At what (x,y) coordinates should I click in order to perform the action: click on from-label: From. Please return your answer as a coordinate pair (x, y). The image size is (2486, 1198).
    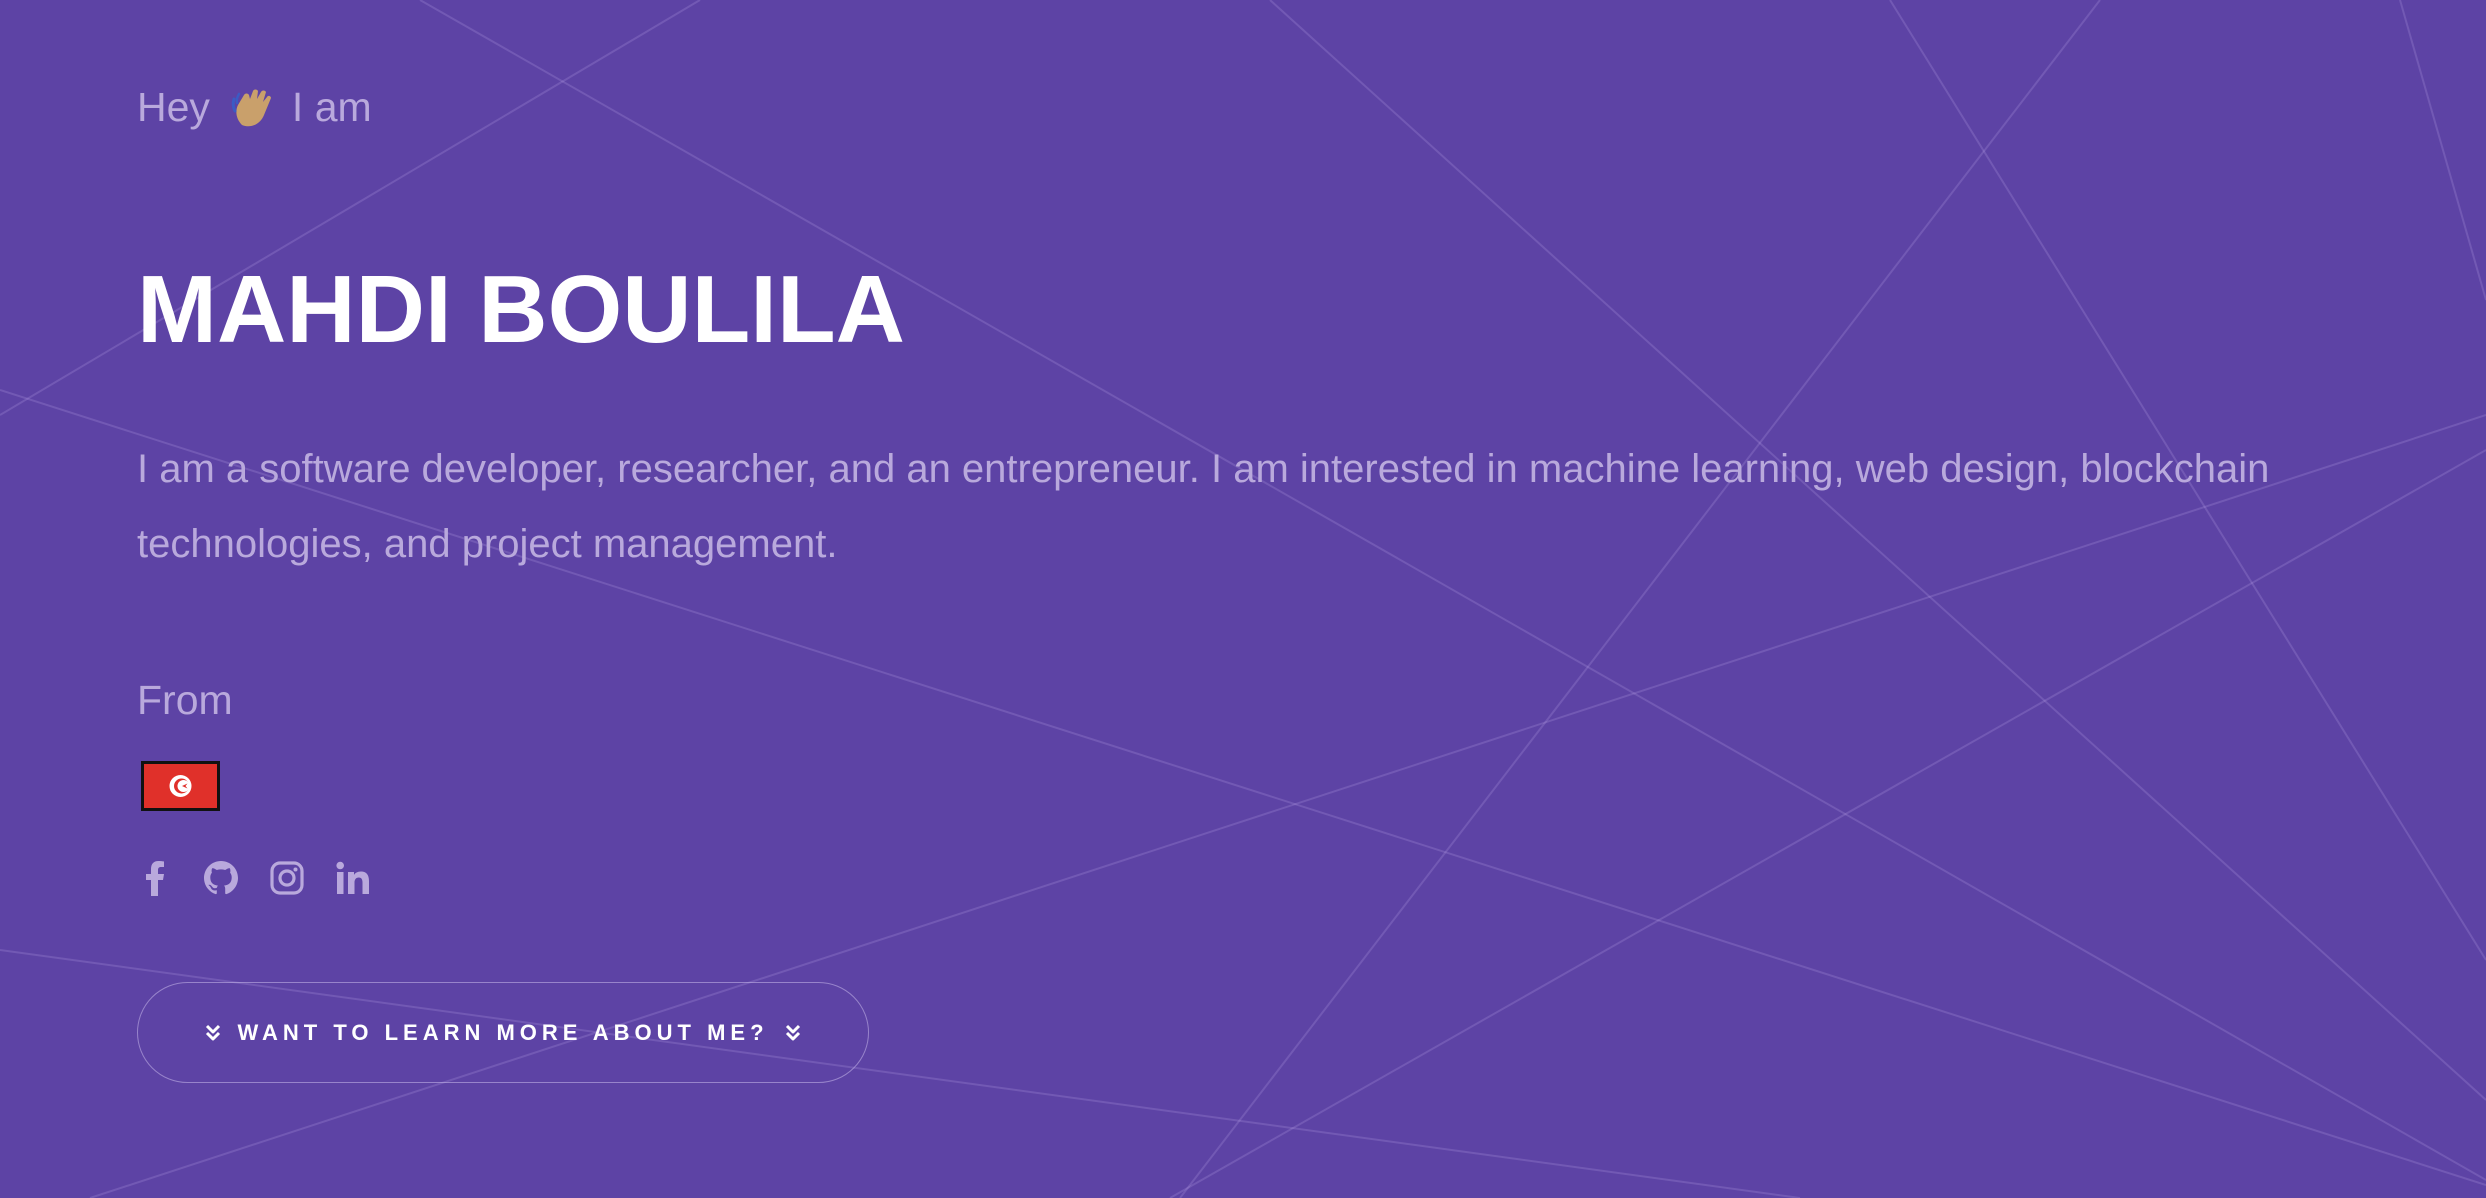
    Looking at the image, I should click on (185, 700).